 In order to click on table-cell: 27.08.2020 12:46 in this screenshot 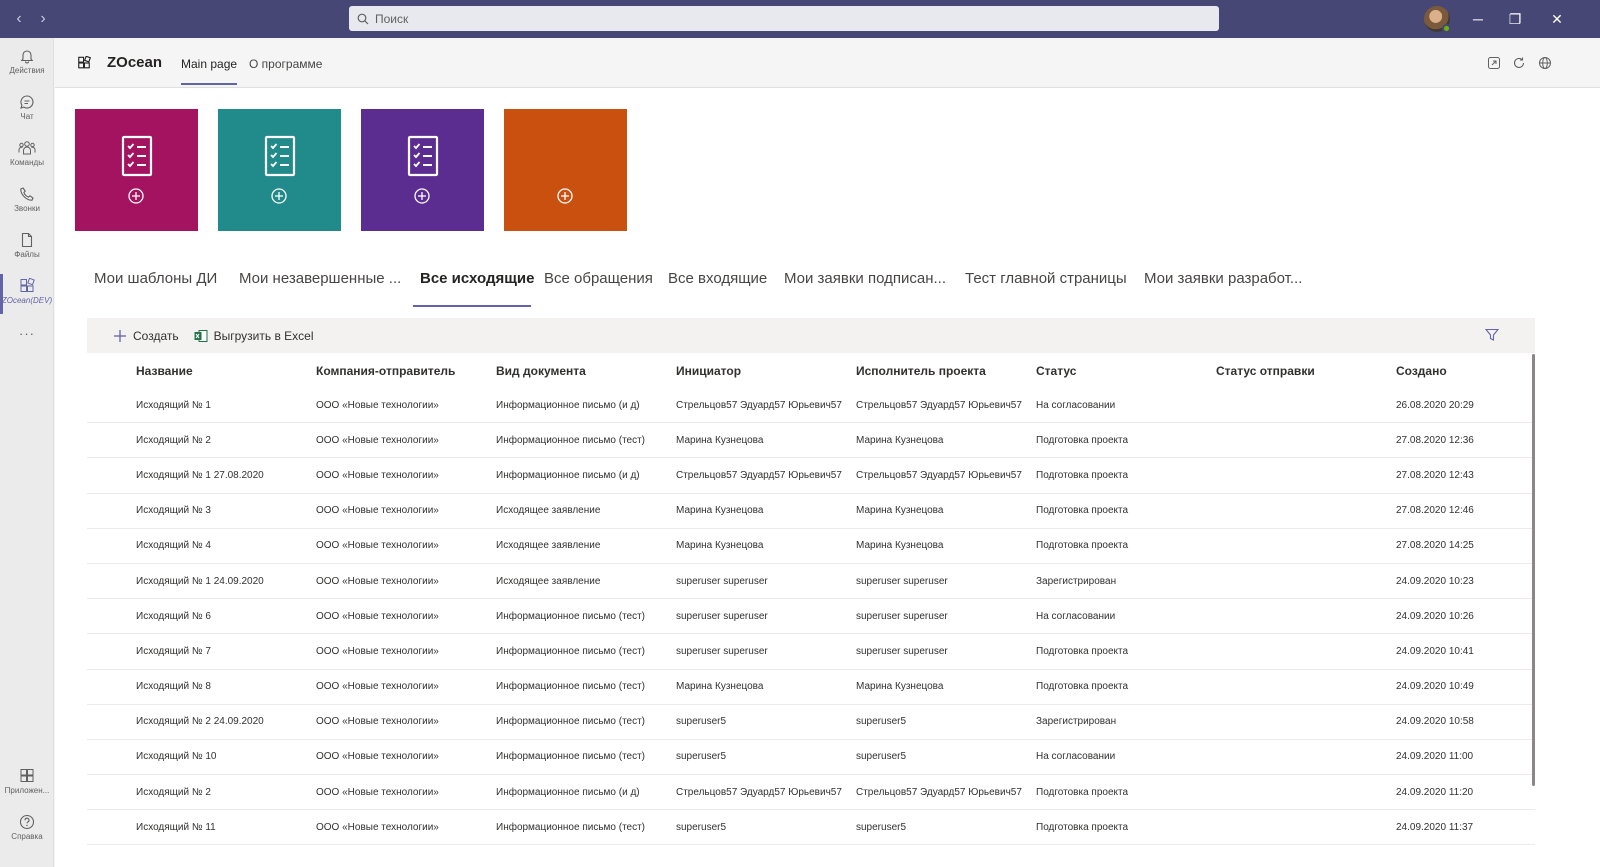, I will do `click(1435, 511)`.